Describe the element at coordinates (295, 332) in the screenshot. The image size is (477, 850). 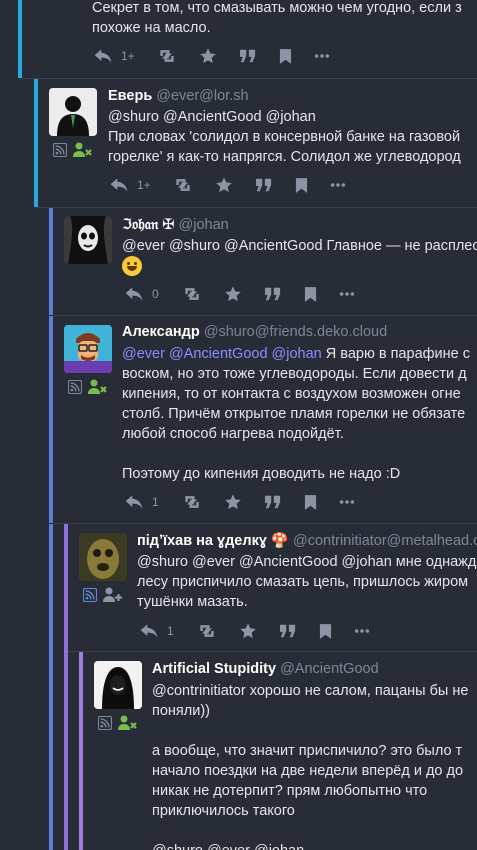
I see `account-handle: @shuro@friends.deko.cloud` at that location.